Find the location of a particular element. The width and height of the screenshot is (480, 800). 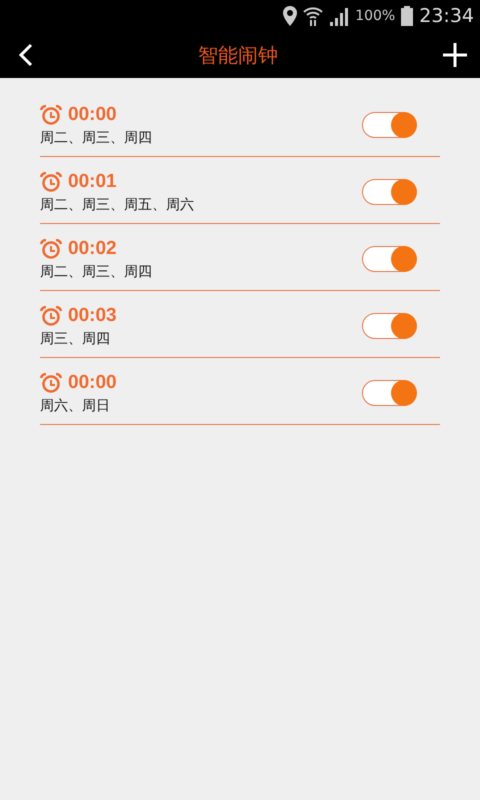

alarm-days: 周二、周三、周五、周六 is located at coordinates (117, 205).